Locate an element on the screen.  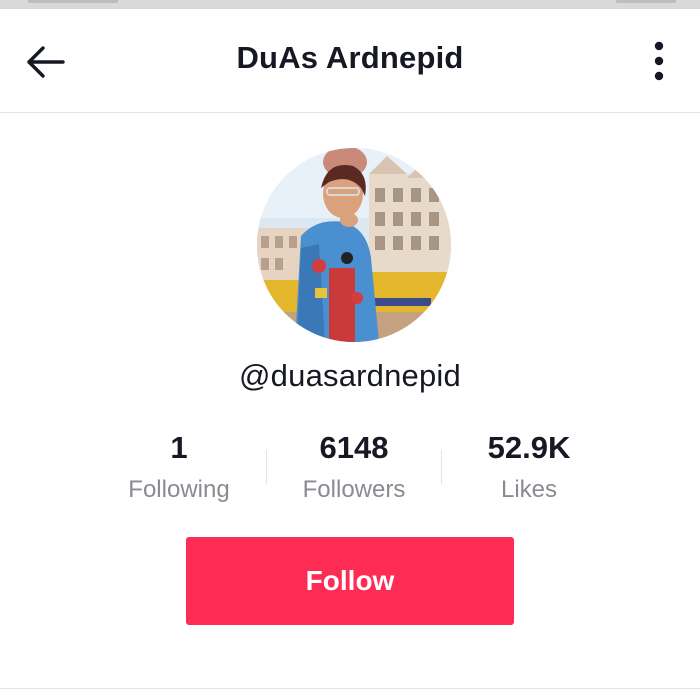
followers-stat: 6148 Followers is located at coordinates (354, 469).